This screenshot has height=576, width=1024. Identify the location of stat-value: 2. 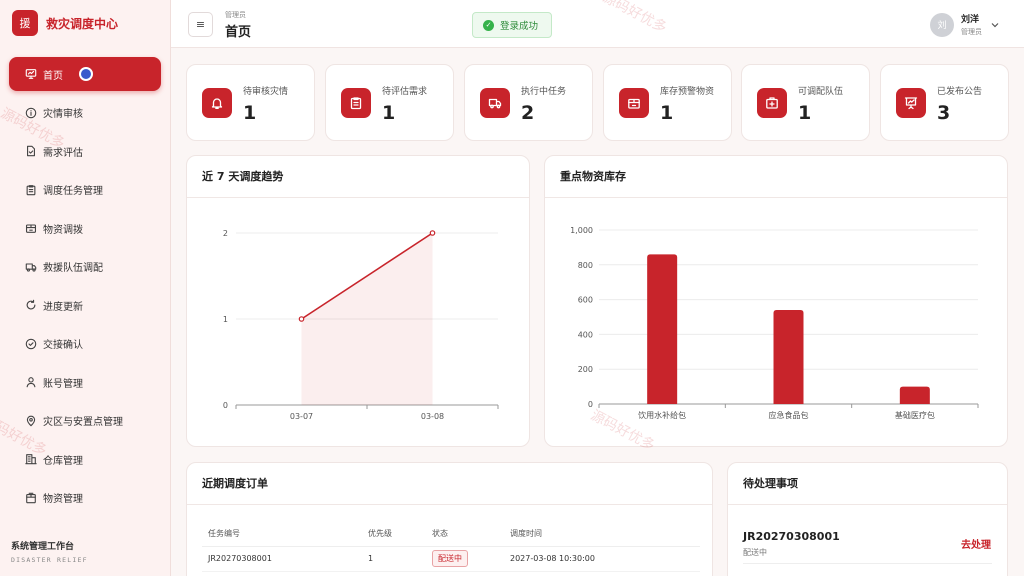
(528, 113).